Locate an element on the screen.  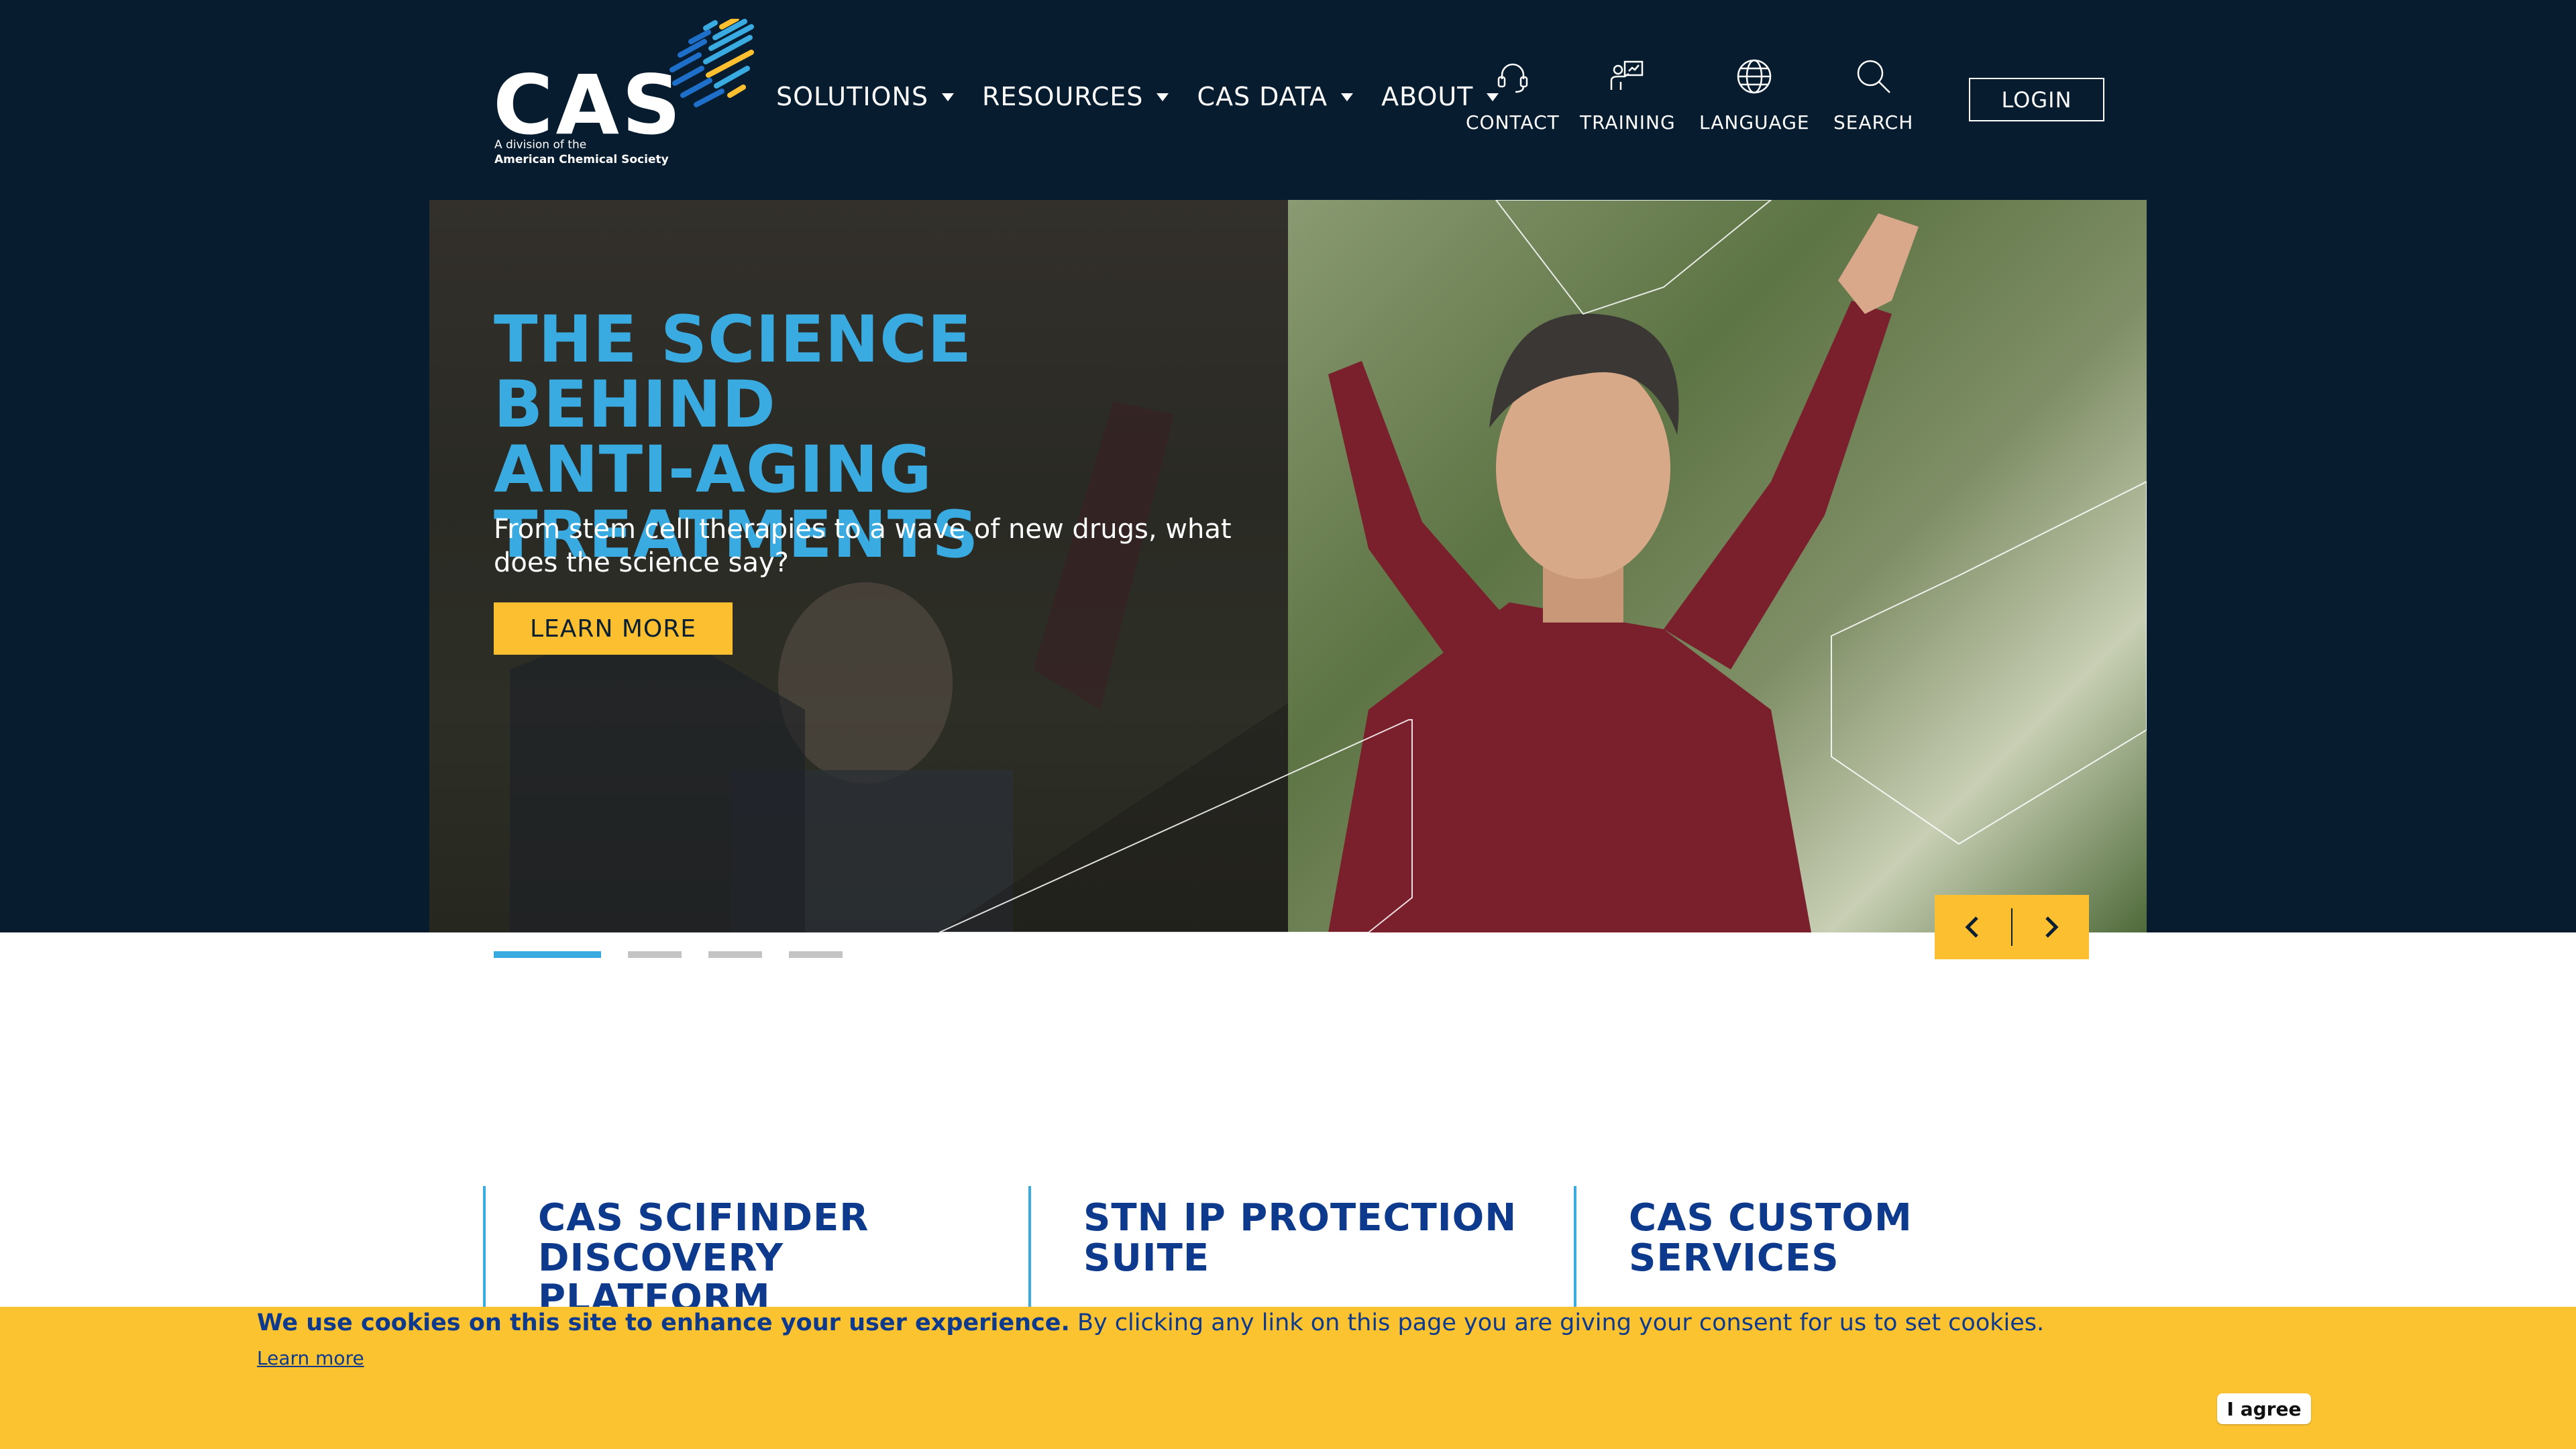
search-link: SEARCH is located at coordinates (1873, 94).